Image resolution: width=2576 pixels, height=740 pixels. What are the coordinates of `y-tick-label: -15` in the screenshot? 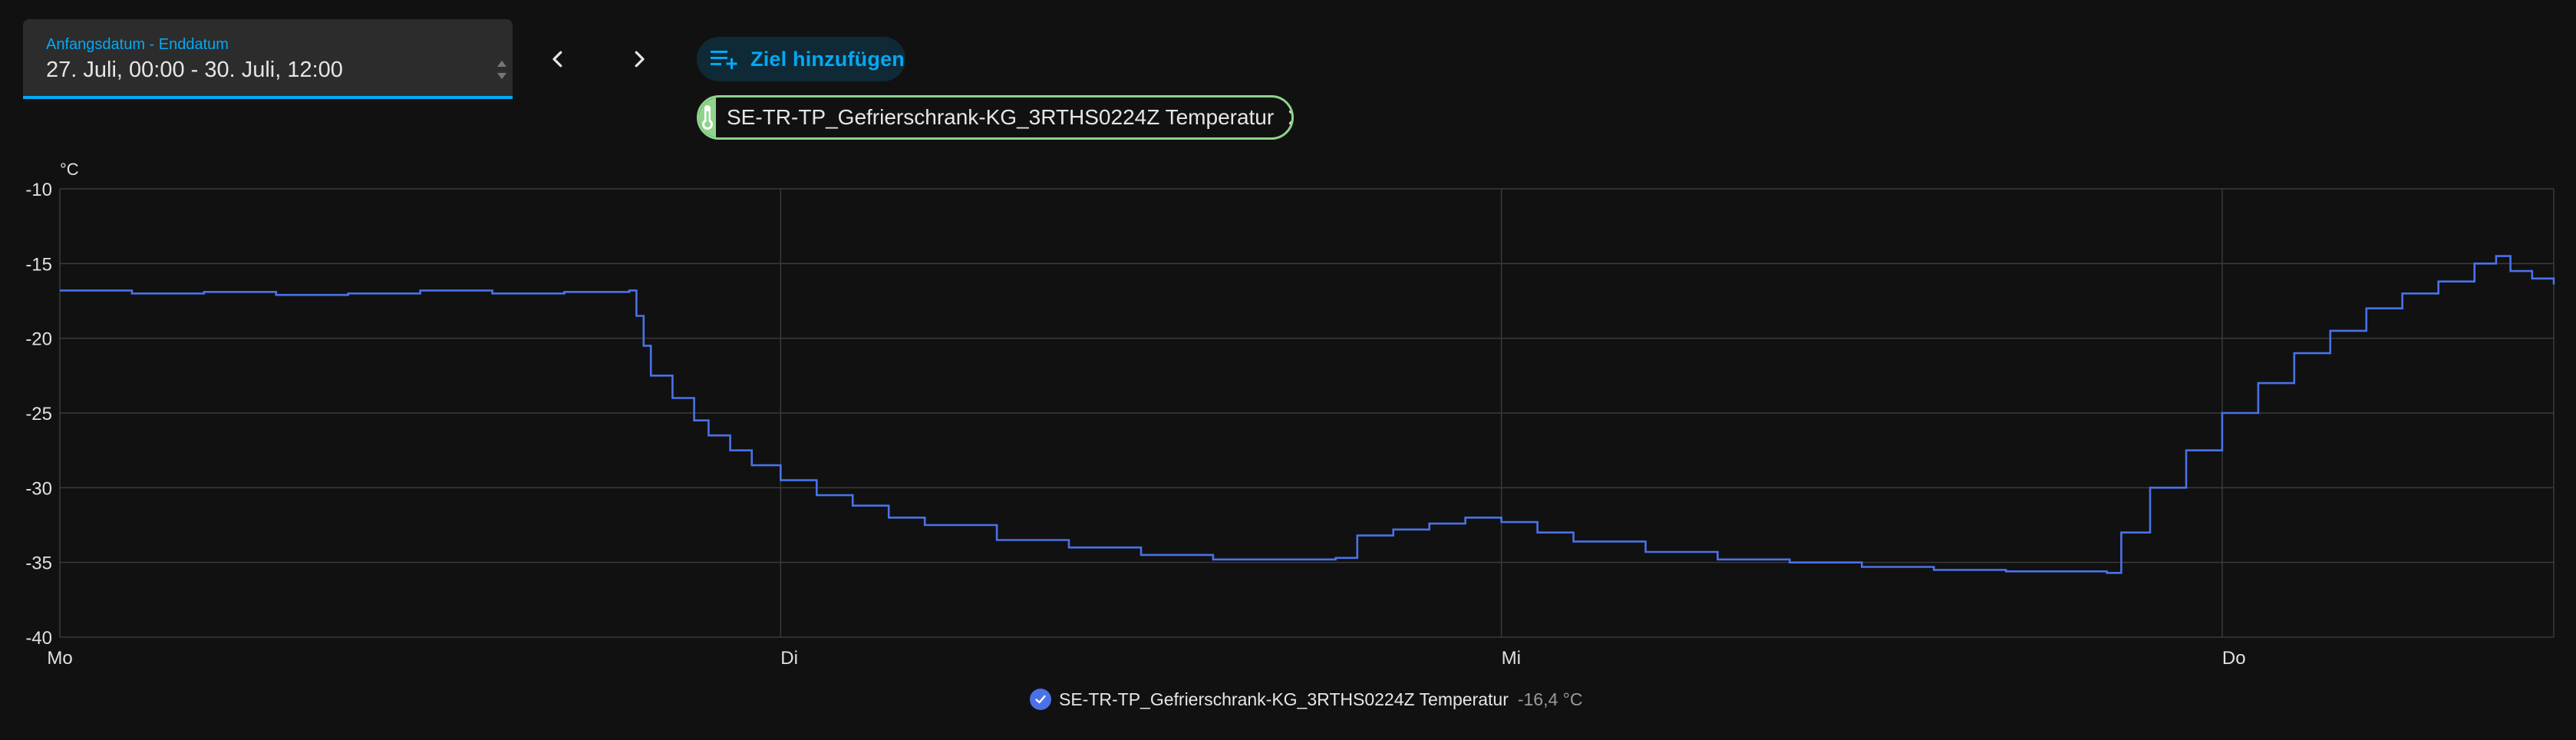 It's located at (38, 265).